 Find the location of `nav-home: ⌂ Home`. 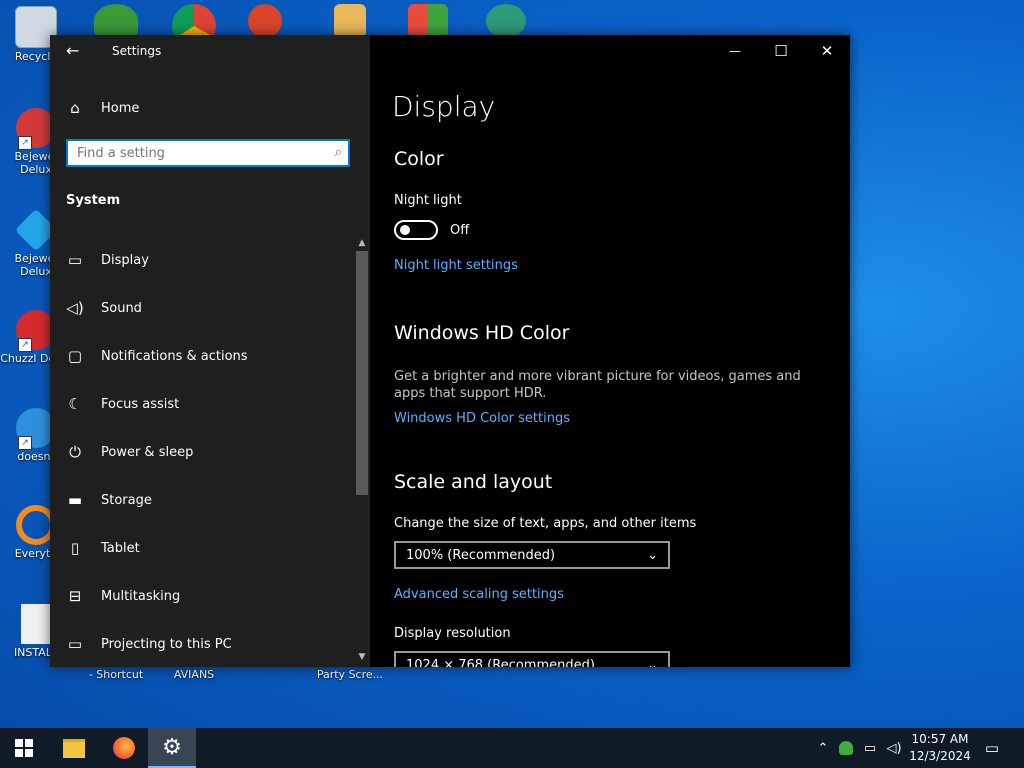

nav-home: ⌂ Home is located at coordinates (200, 108).